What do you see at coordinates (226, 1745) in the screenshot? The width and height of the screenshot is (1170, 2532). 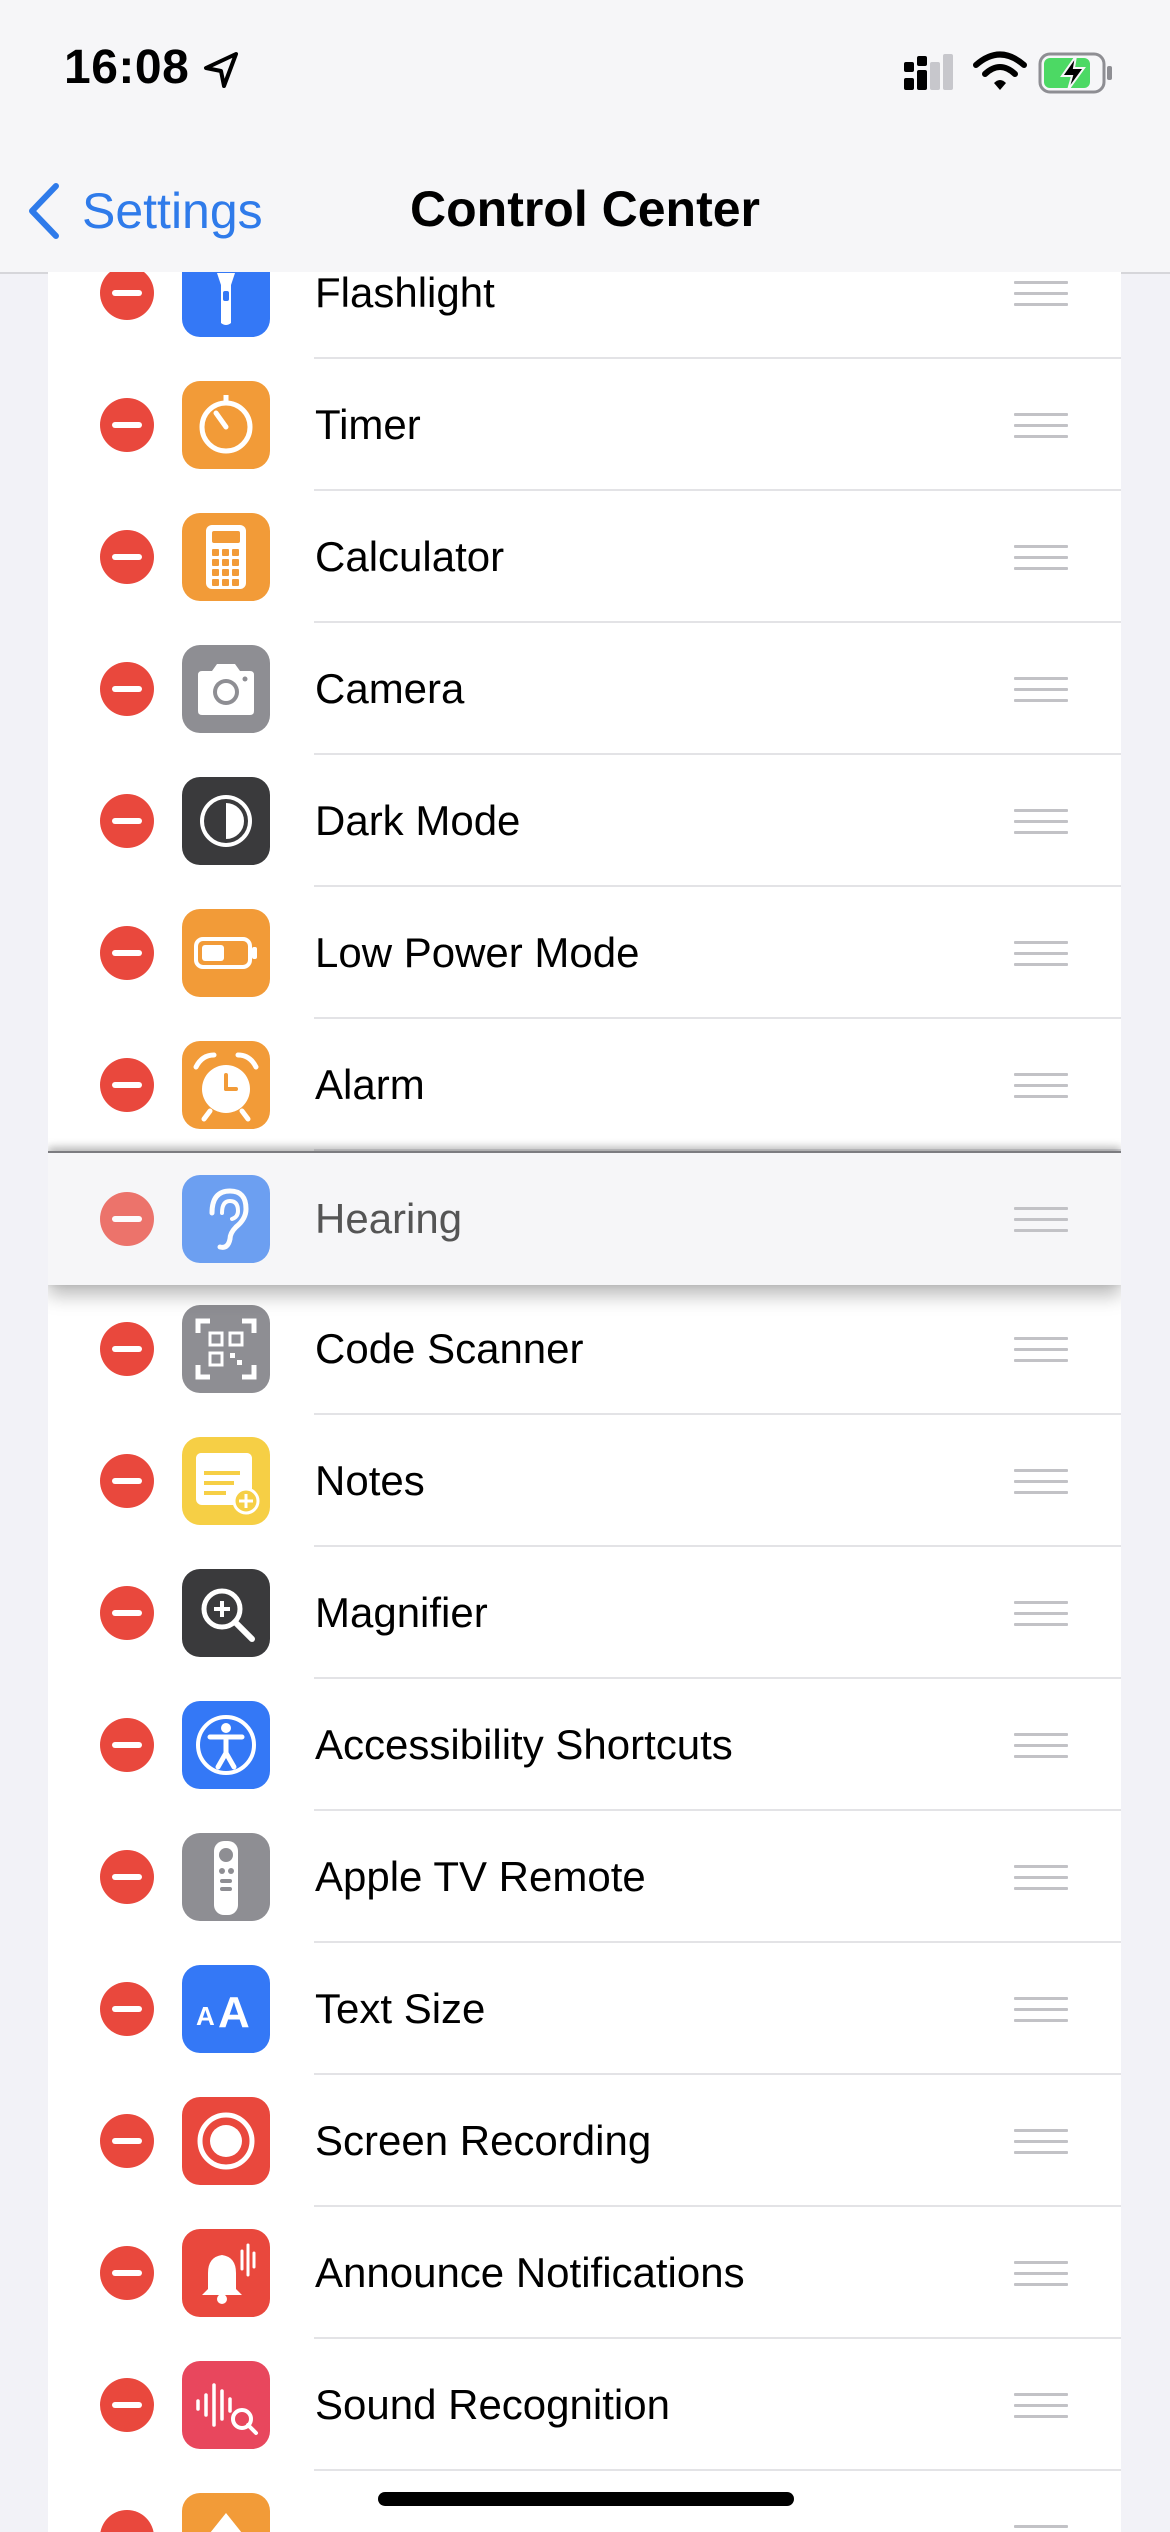 I see `accessibility-icon` at bounding box center [226, 1745].